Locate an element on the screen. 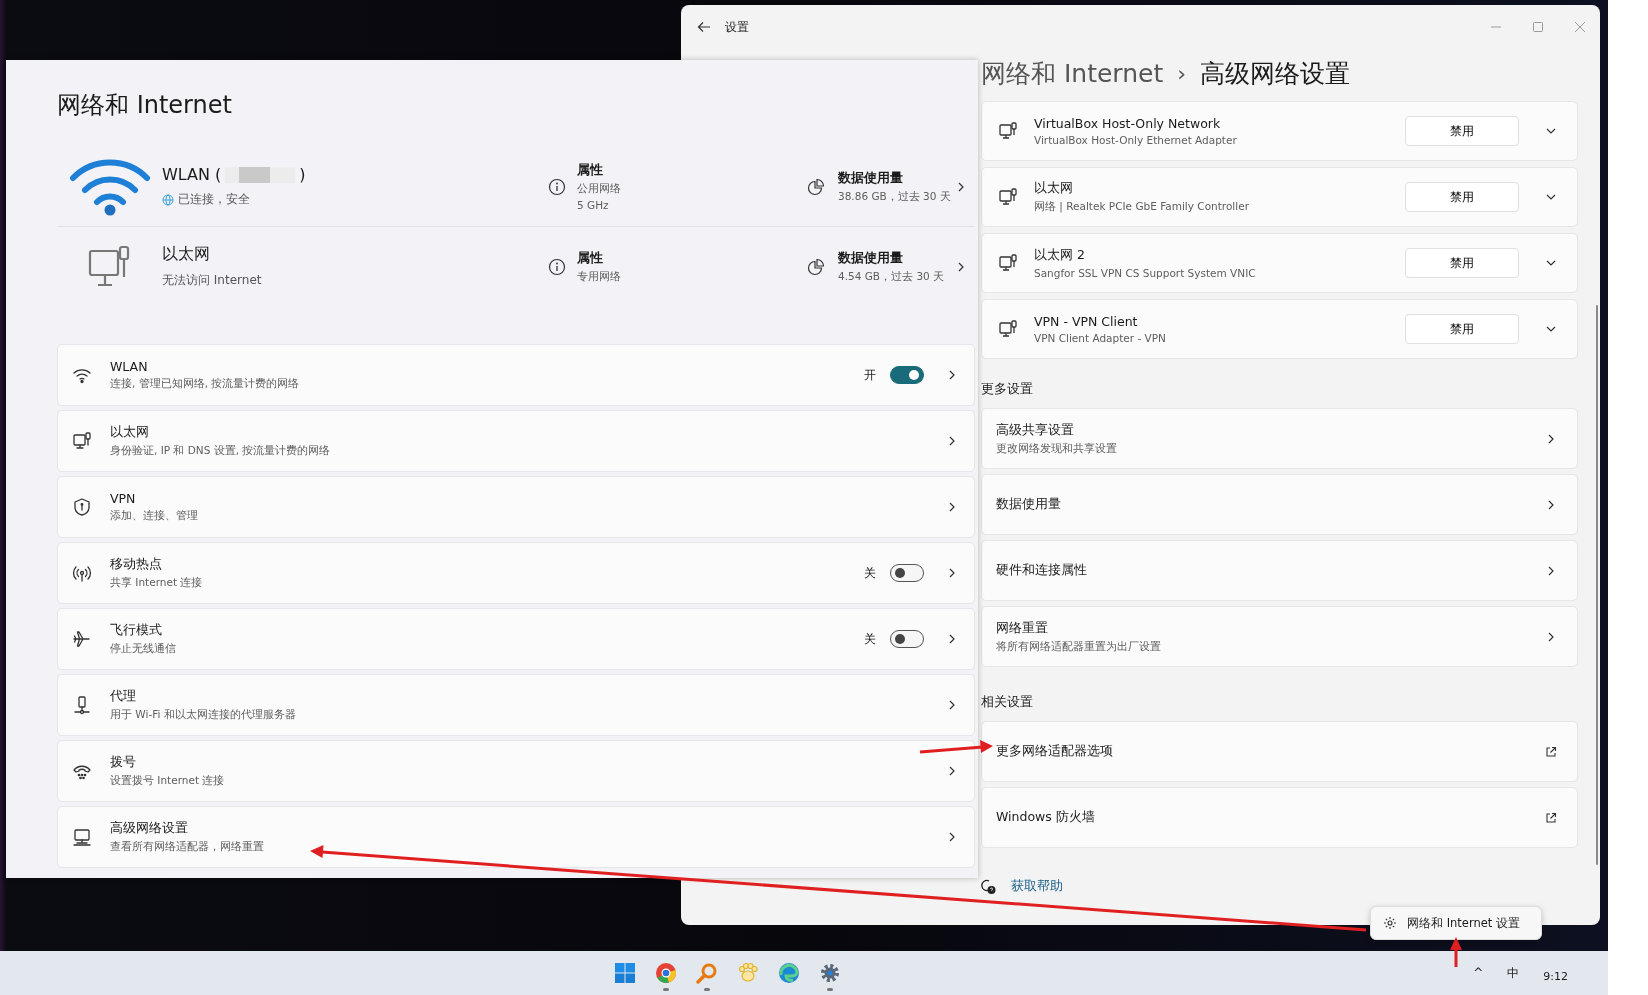 The image size is (1648, 995). adapter-name: VirtualBox Host-Only Network is located at coordinates (1128, 123).